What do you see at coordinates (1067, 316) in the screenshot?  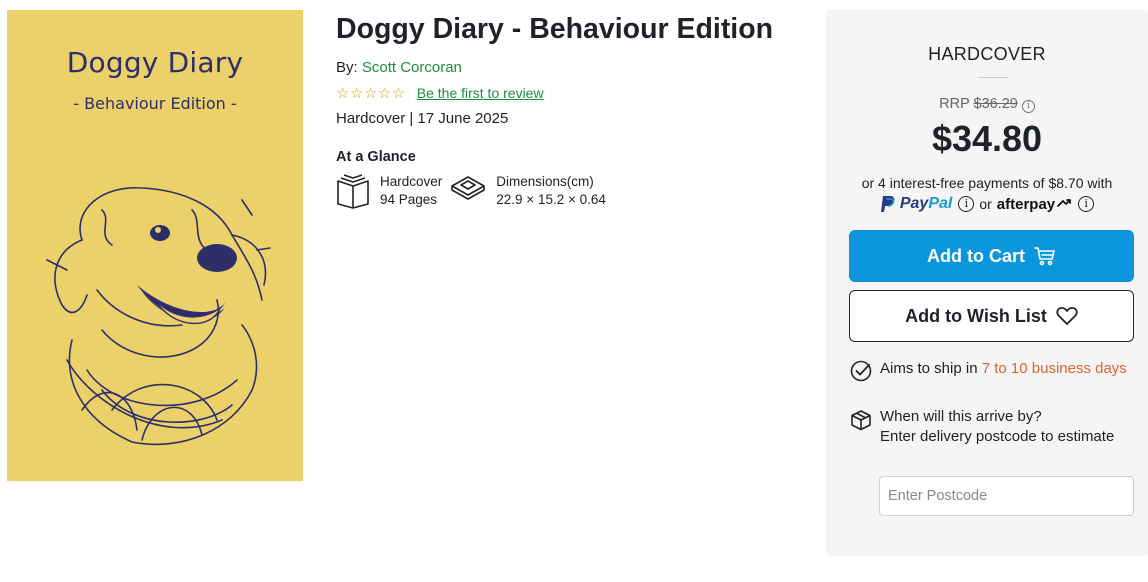 I see `heart-icon` at bounding box center [1067, 316].